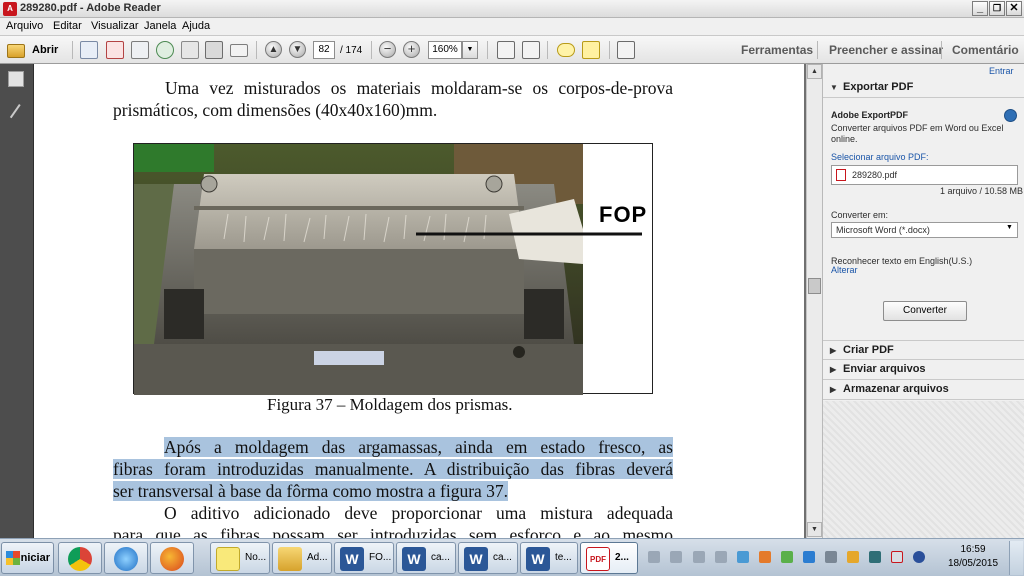 This screenshot has height=576, width=1024. What do you see at coordinates (777, 50) in the screenshot?
I see `tools-link: Ferramentas` at bounding box center [777, 50].